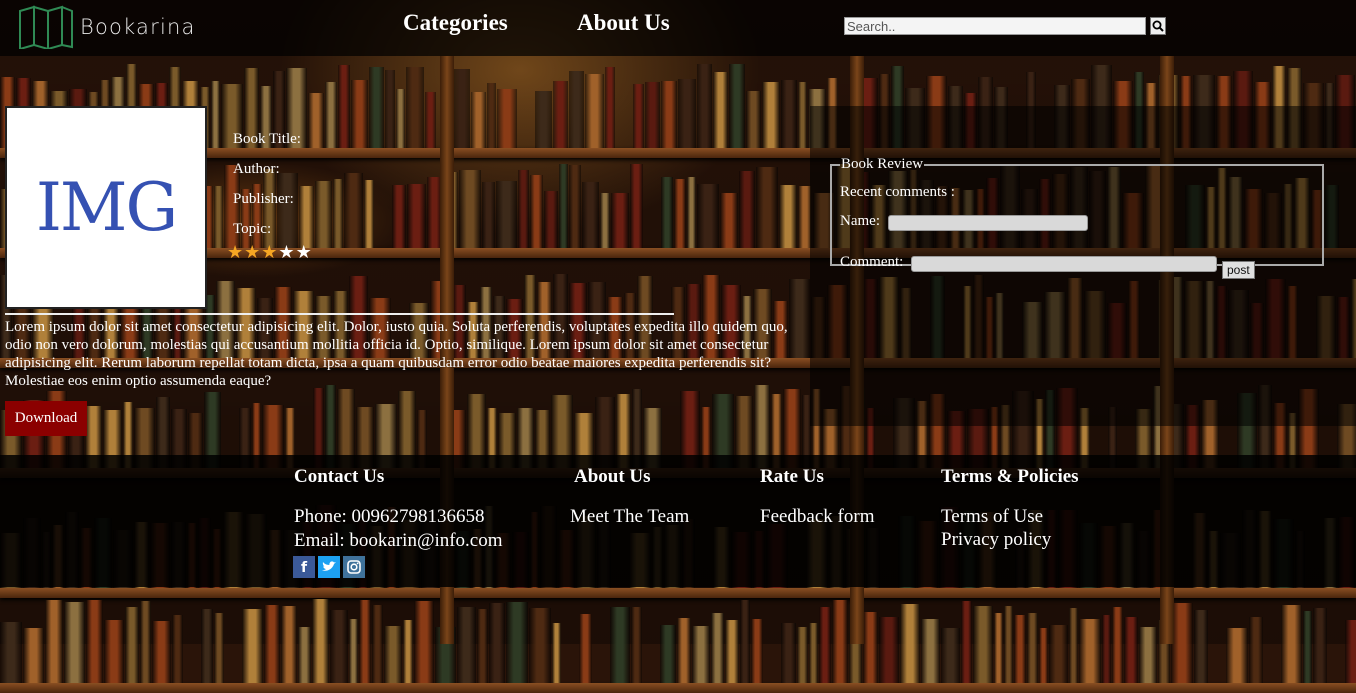  What do you see at coordinates (988, 223) in the screenshot?
I see `name-input` at bounding box center [988, 223].